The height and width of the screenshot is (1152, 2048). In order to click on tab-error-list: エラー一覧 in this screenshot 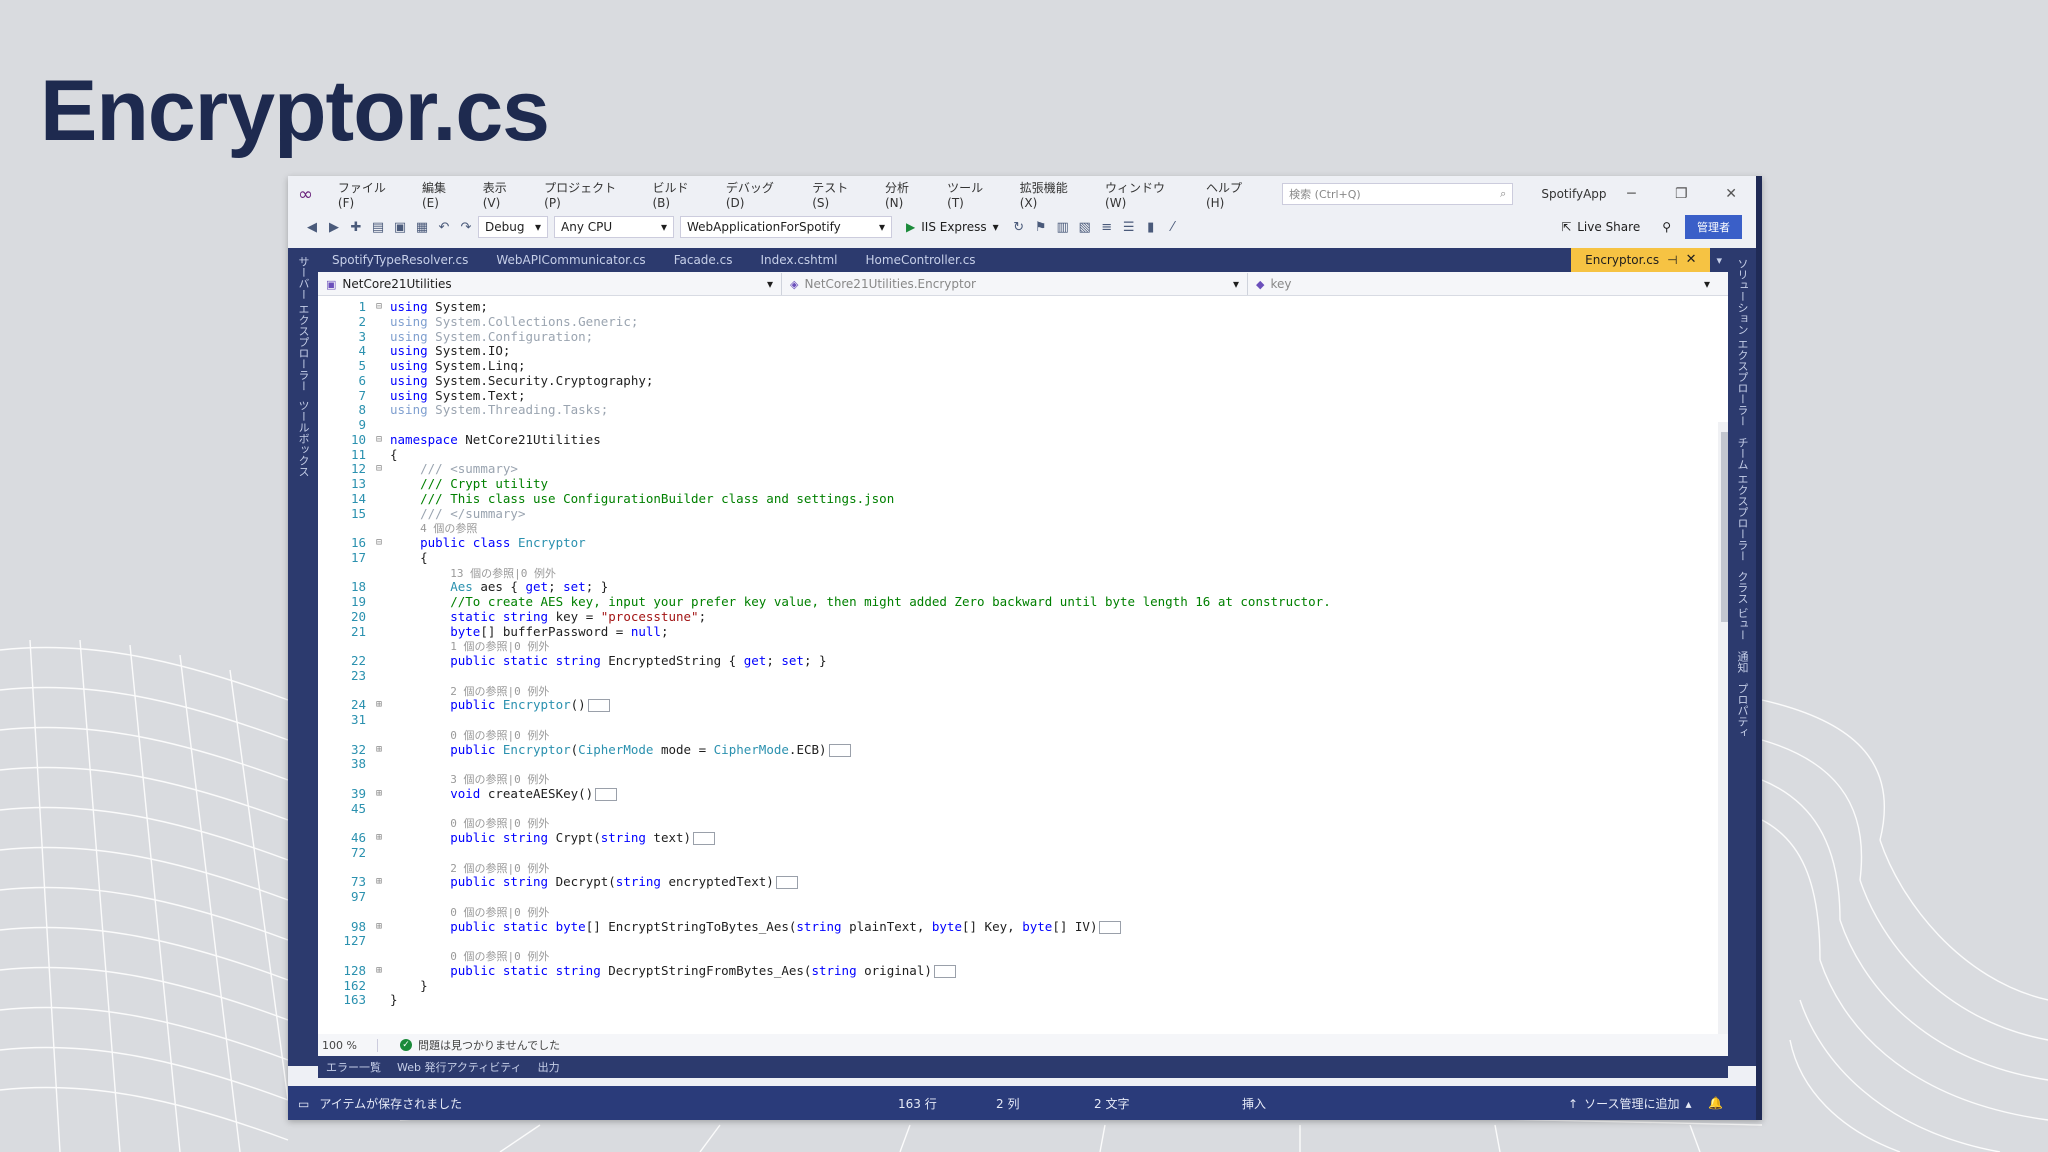, I will do `click(353, 1067)`.